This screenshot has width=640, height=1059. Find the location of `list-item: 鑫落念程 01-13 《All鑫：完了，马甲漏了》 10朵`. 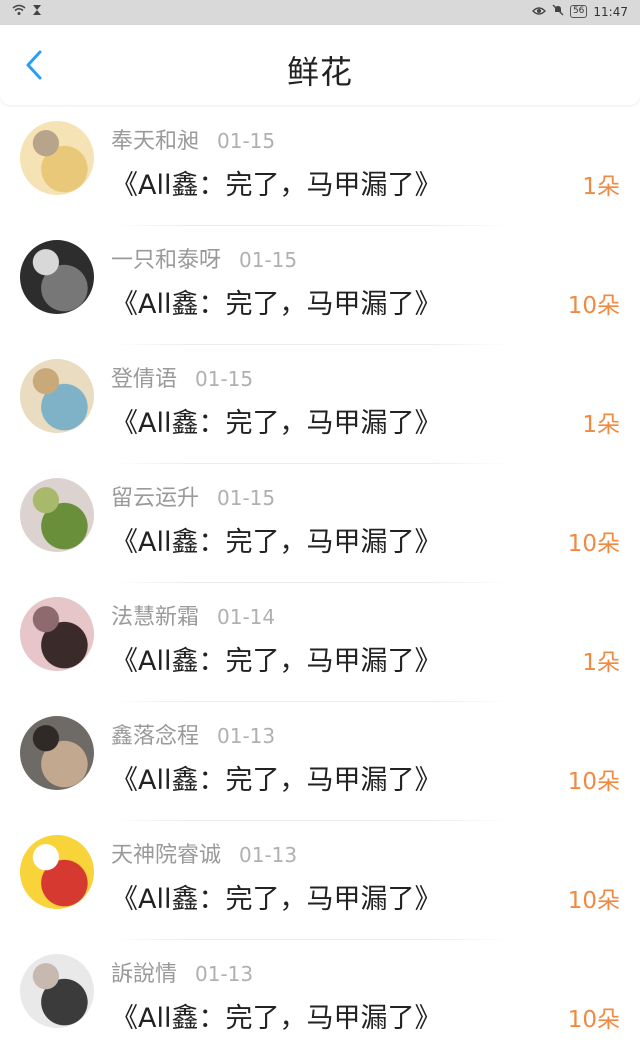

list-item: 鑫落念程 01-13 《All鑫：完了，马甲漏了》 10朵 is located at coordinates (320, 761).